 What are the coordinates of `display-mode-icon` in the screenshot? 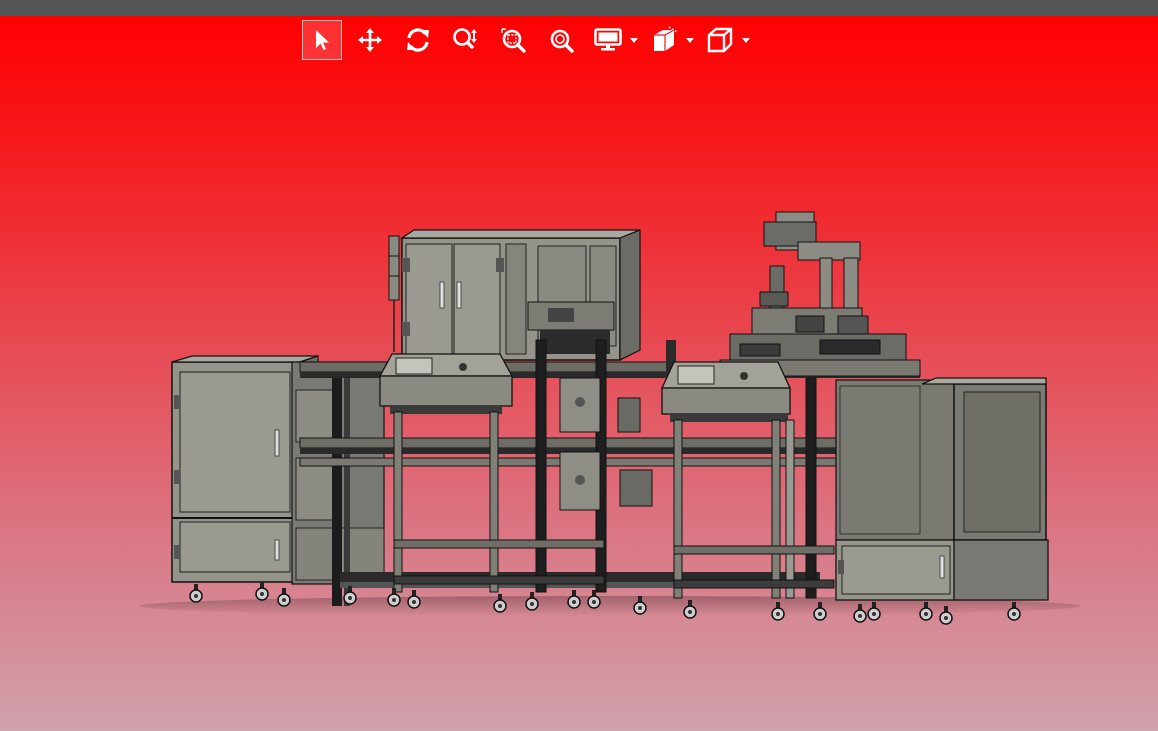 It's located at (608, 39).